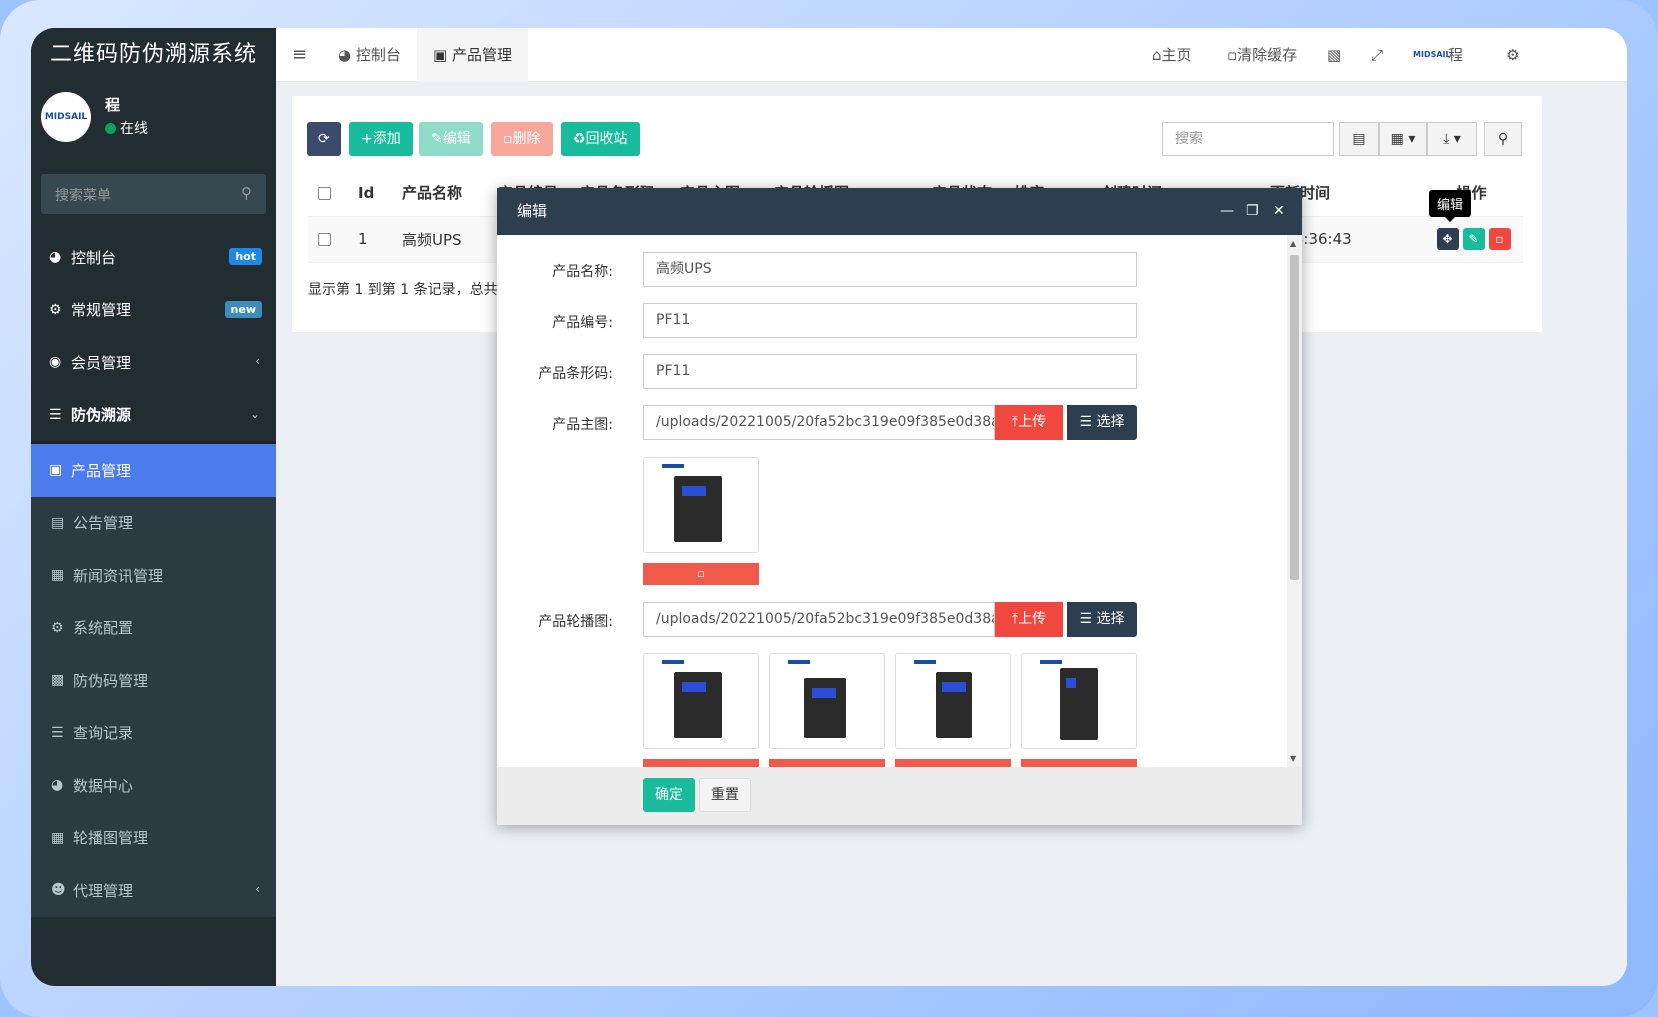  I want to click on minimize-icon: —, so click(1227, 211).